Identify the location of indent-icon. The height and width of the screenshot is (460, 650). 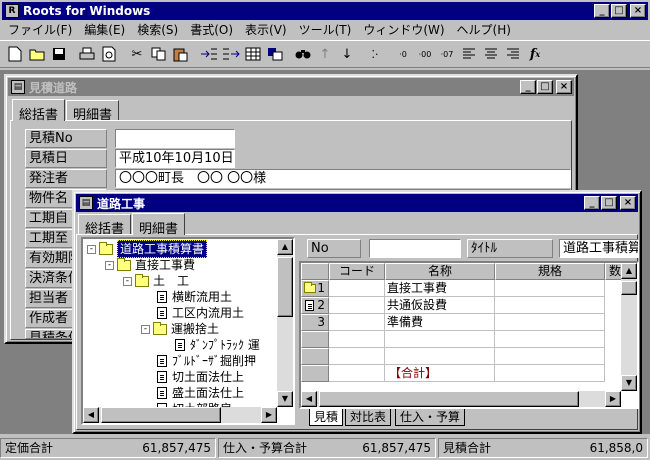
(209, 54).